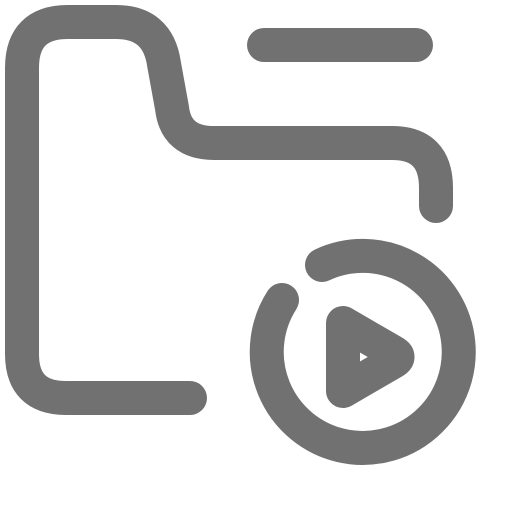 This screenshot has height=512, width=512. Describe the element at coordinates (370, 357) in the screenshot. I see `play-triangle` at that location.